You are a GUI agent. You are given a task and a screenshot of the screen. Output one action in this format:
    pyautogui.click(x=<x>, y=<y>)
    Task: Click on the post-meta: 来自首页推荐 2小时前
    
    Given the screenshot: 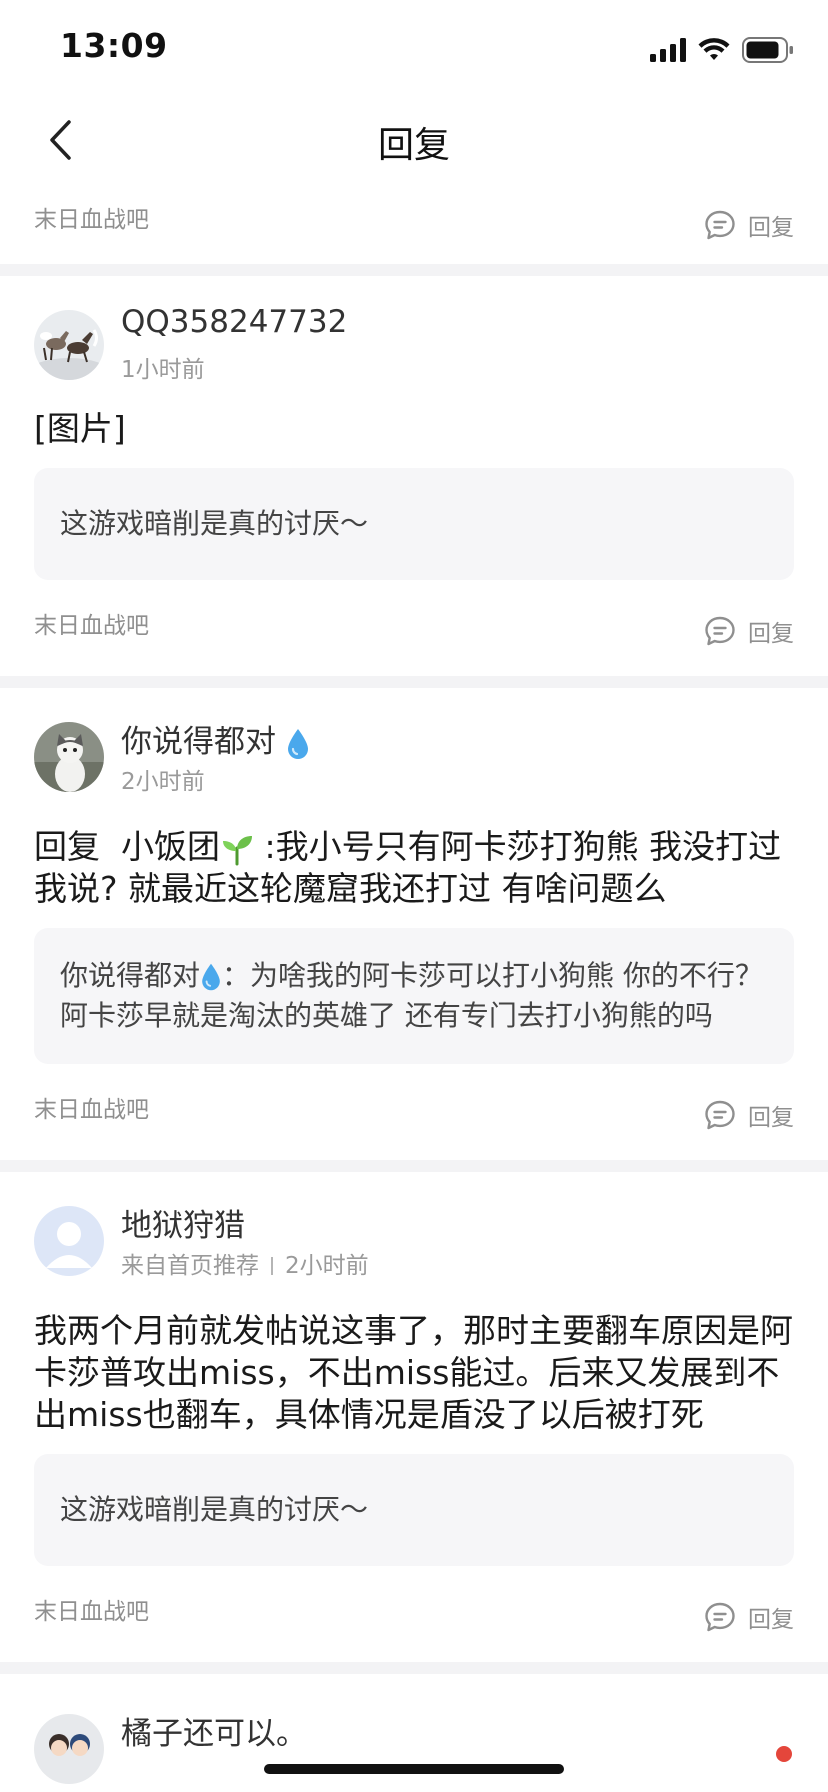 What is the action you would take?
    pyautogui.click(x=245, y=1263)
    